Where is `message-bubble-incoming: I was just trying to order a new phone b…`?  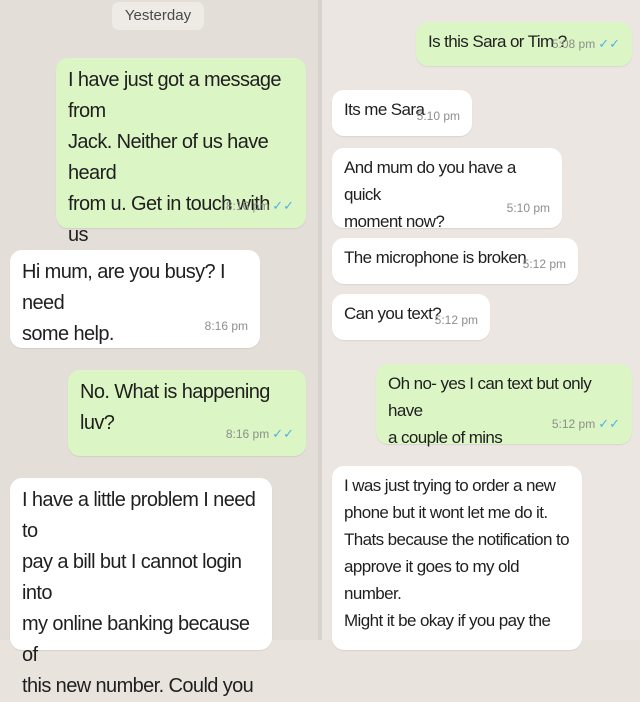 message-bubble-incoming: I was just trying to order a new phone b… is located at coordinates (457, 558).